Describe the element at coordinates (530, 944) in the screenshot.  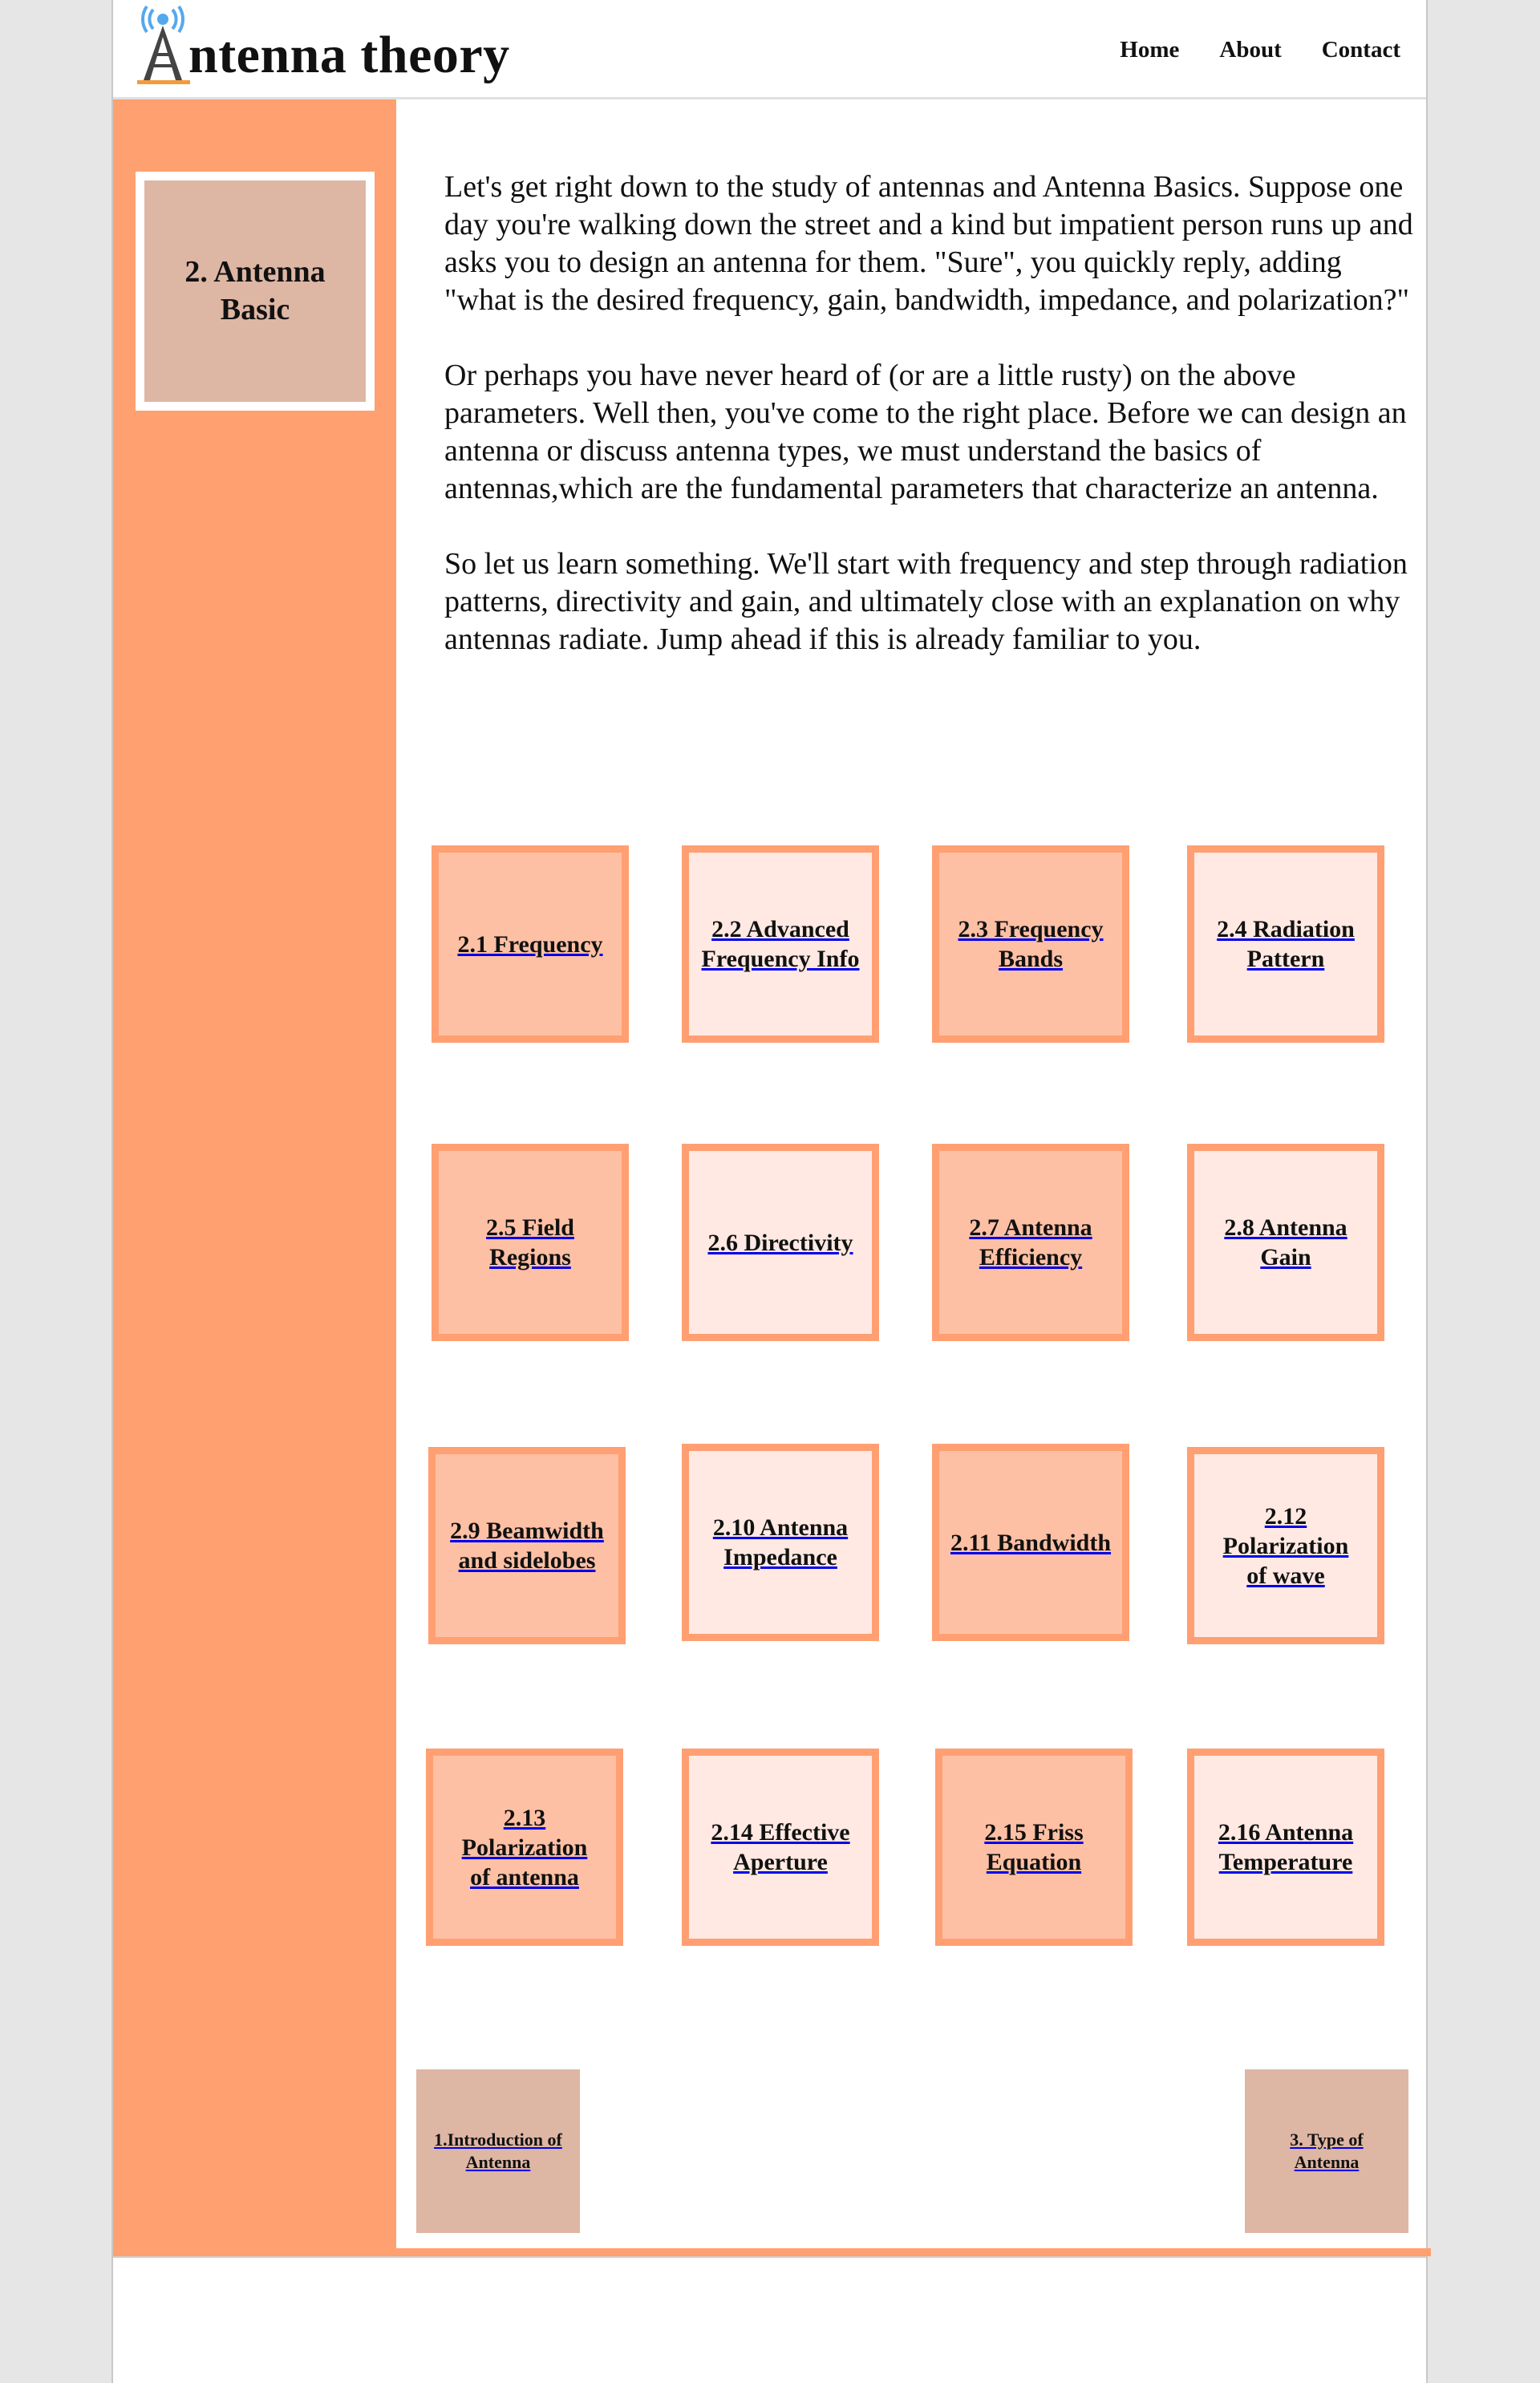
I see `topic-tile-2-1: 2.1 Frequency` at that location.